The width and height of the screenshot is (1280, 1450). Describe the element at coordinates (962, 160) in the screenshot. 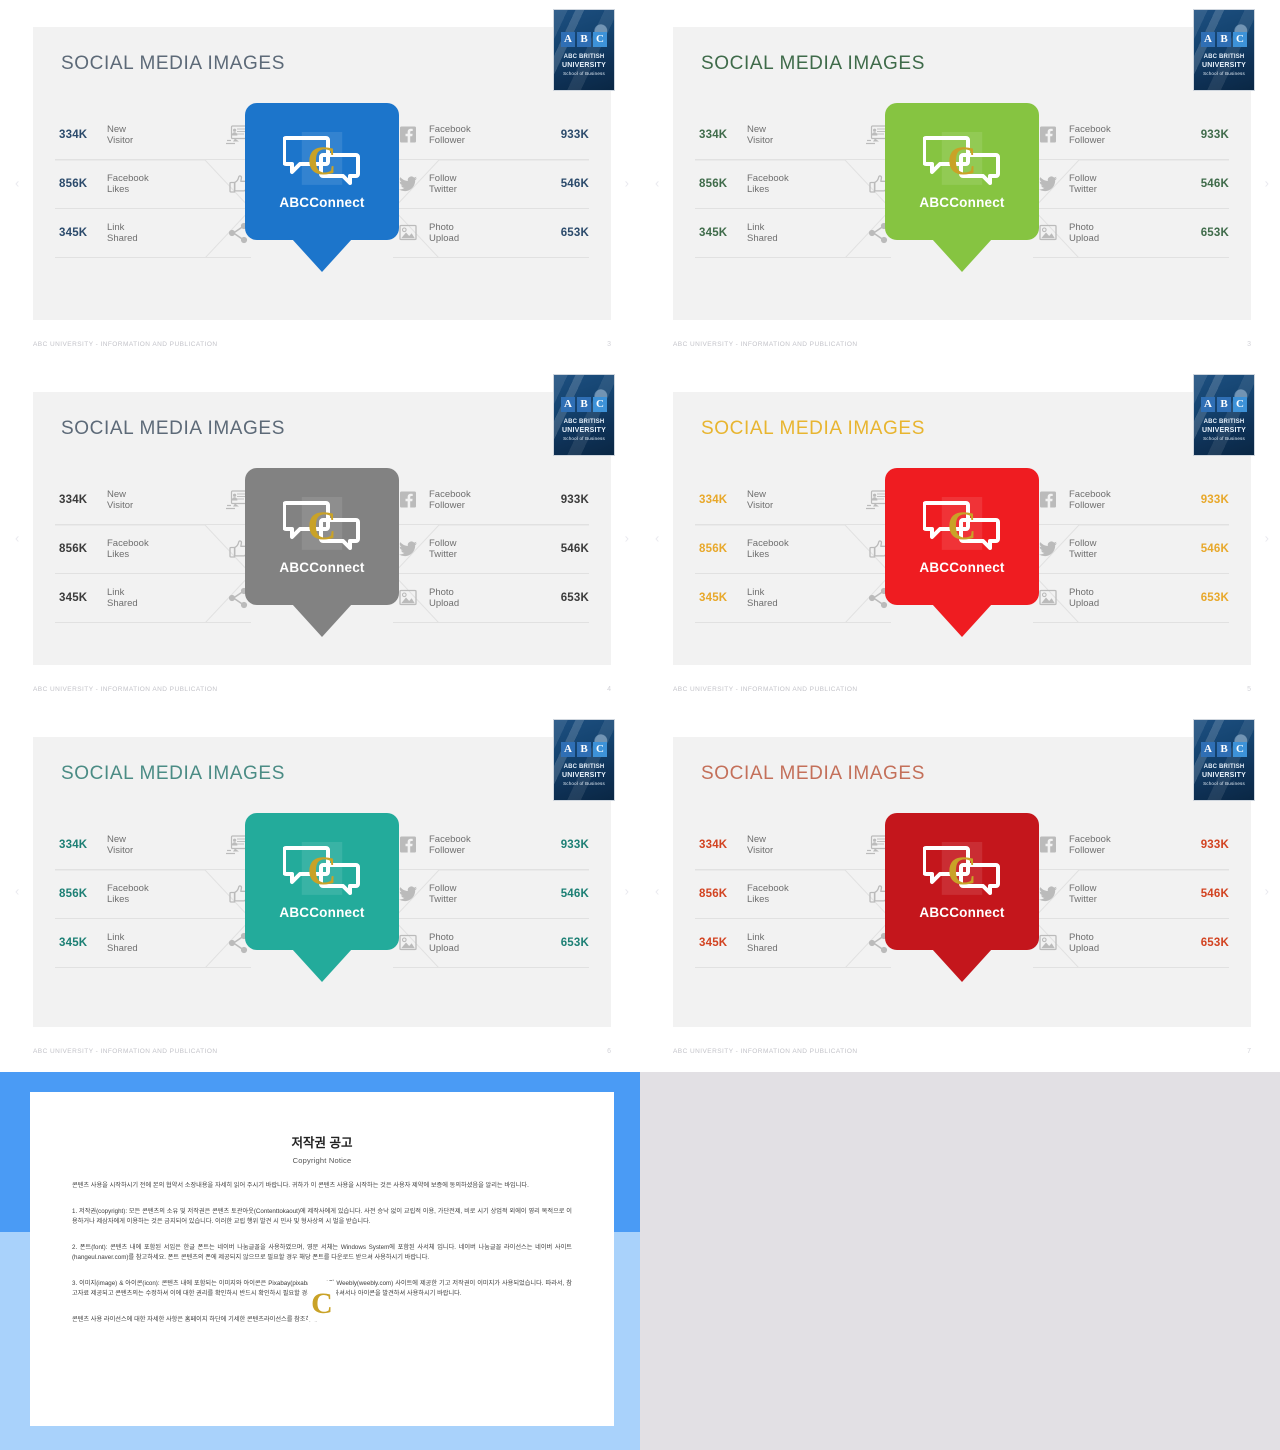

I see `speech-bubbles-icon: C` at that location.